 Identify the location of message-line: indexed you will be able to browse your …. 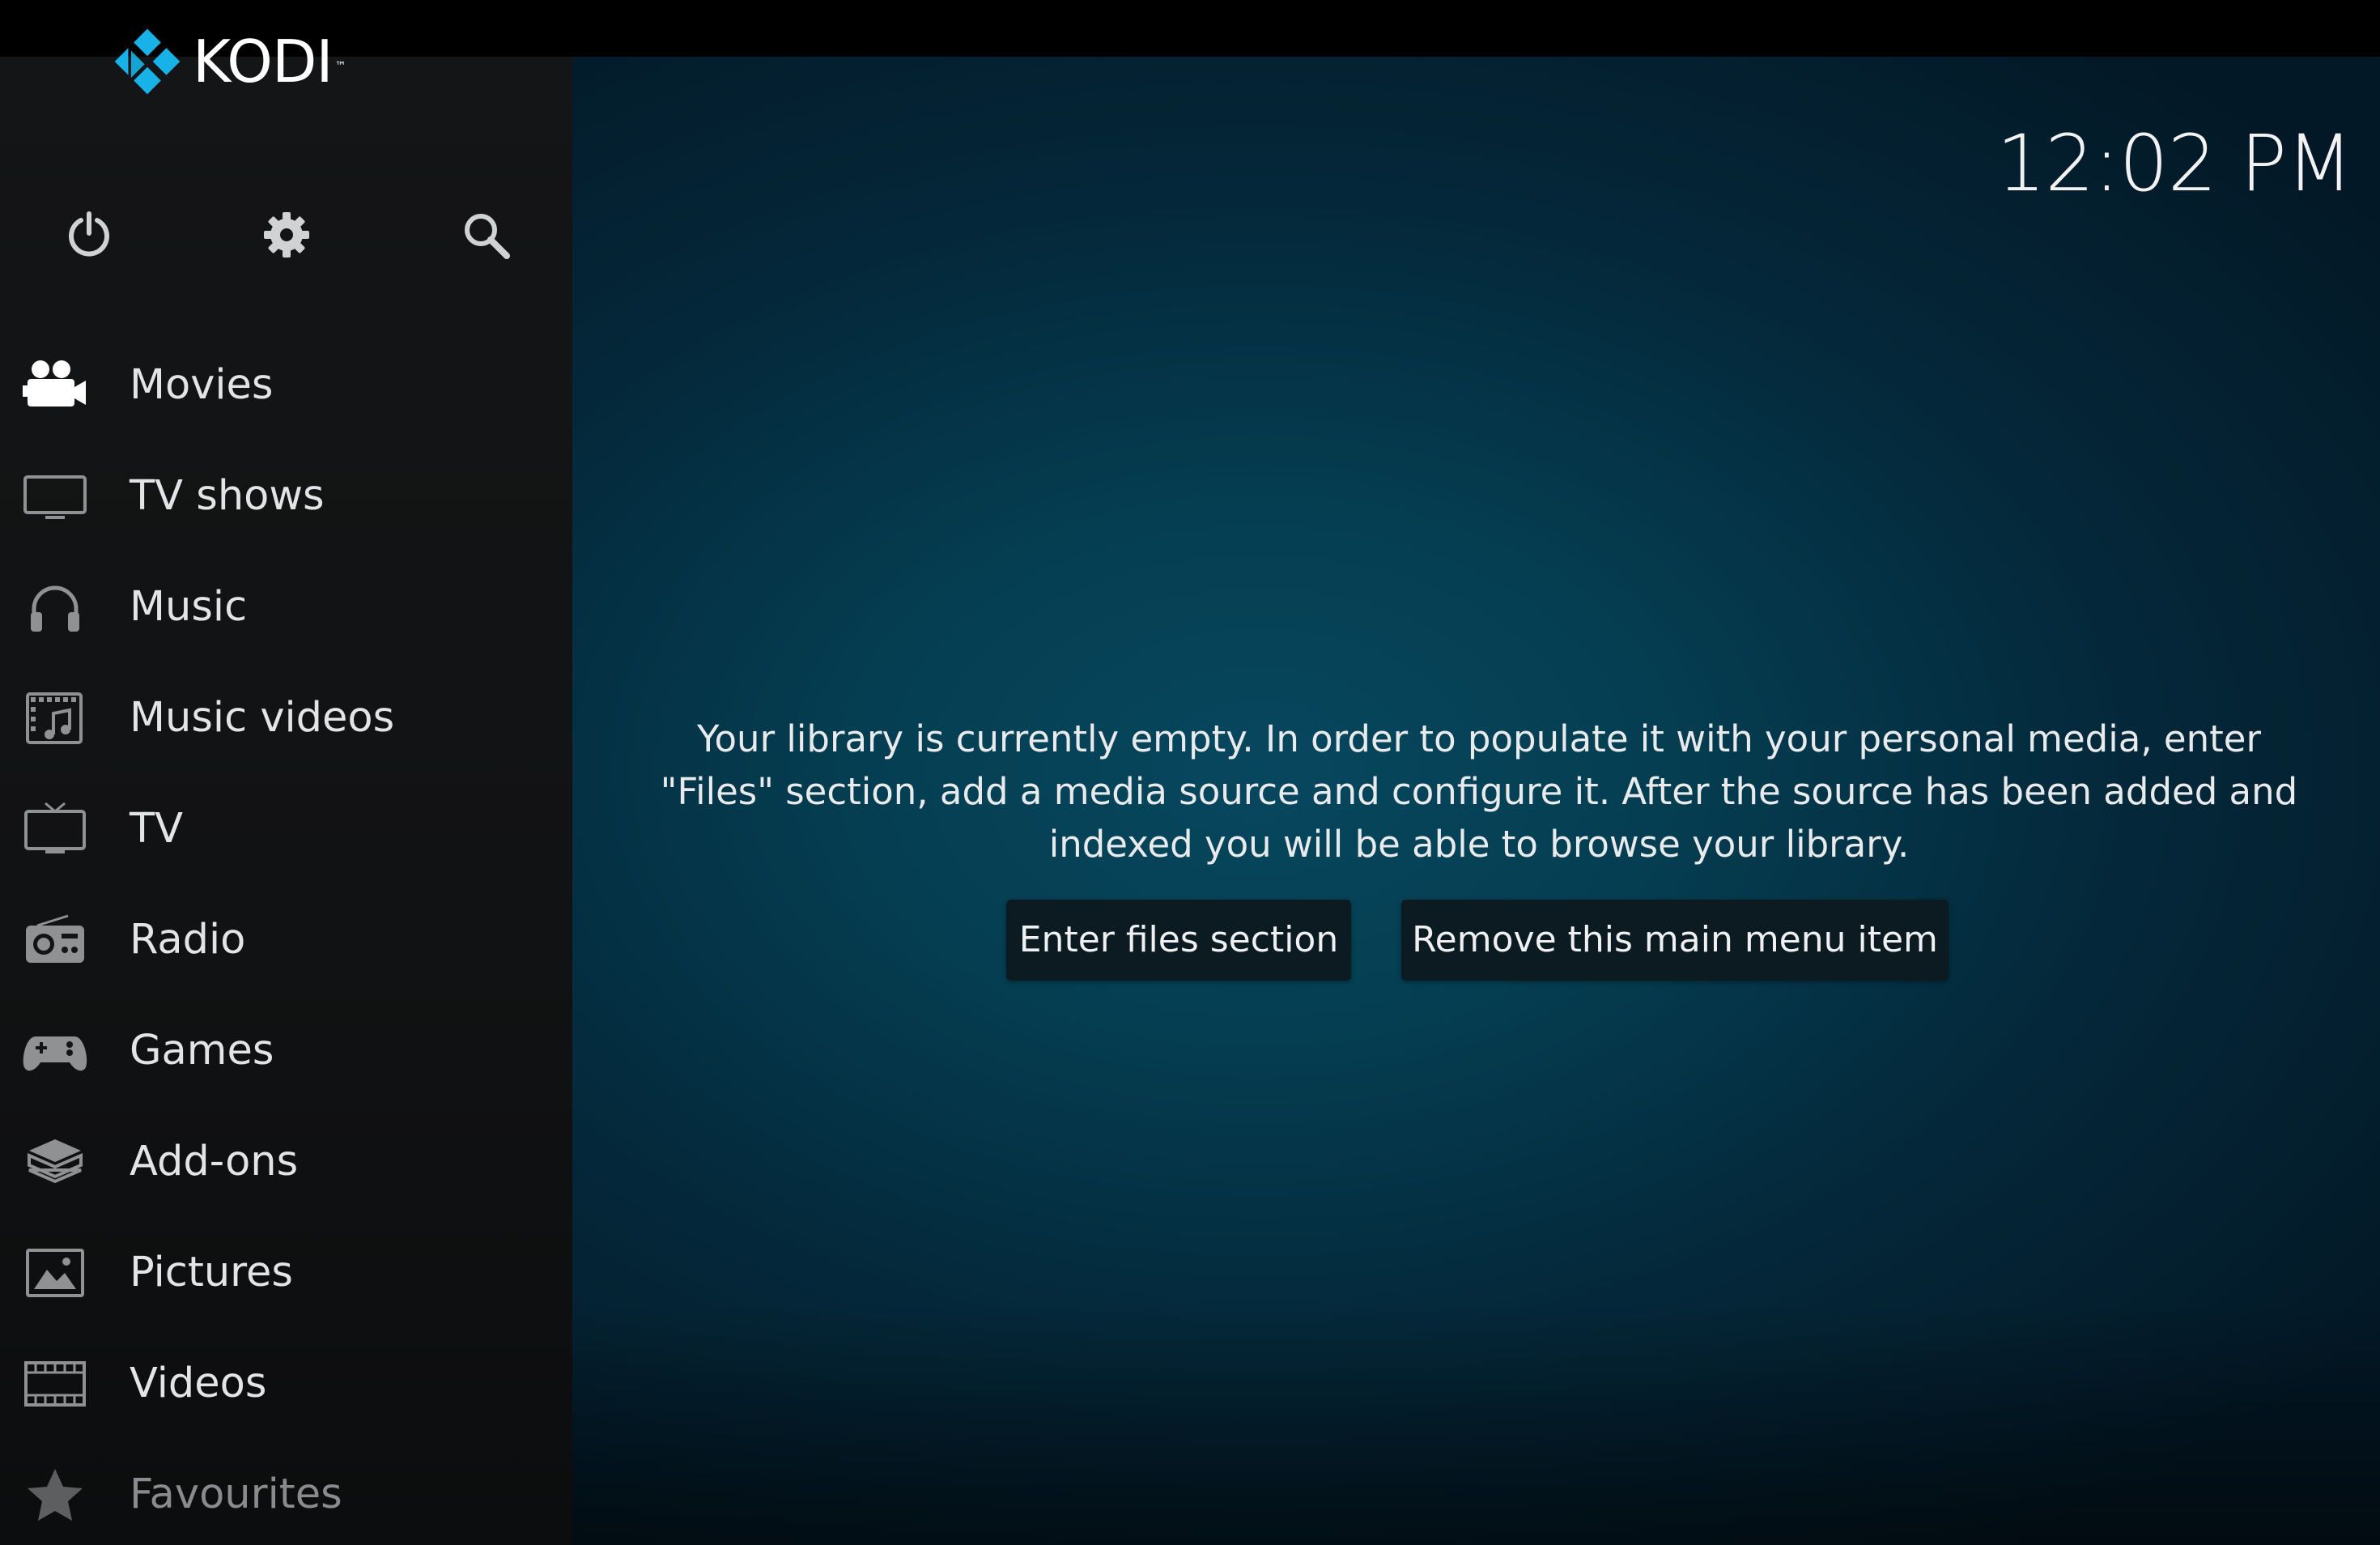
(1479, 844).